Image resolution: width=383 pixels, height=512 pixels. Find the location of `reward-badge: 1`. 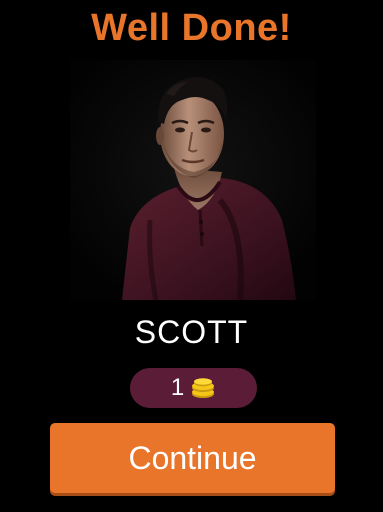

reward-badge: 1 is located at coordinates (193, 388).